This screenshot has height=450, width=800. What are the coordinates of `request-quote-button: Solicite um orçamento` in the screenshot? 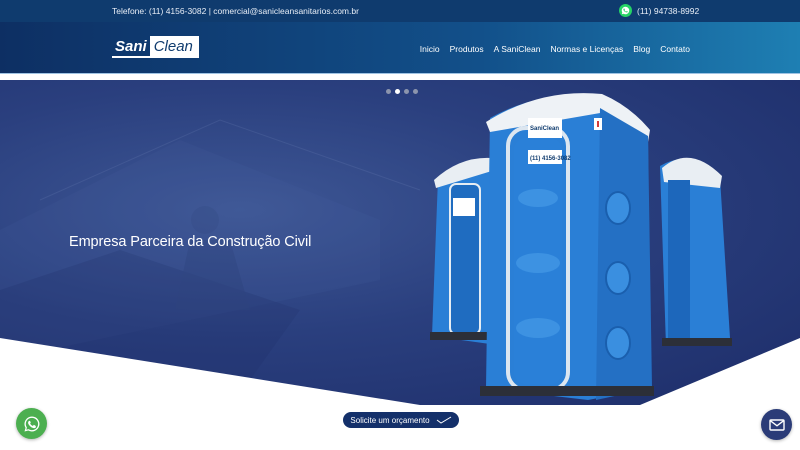 It's located at (401, 420).